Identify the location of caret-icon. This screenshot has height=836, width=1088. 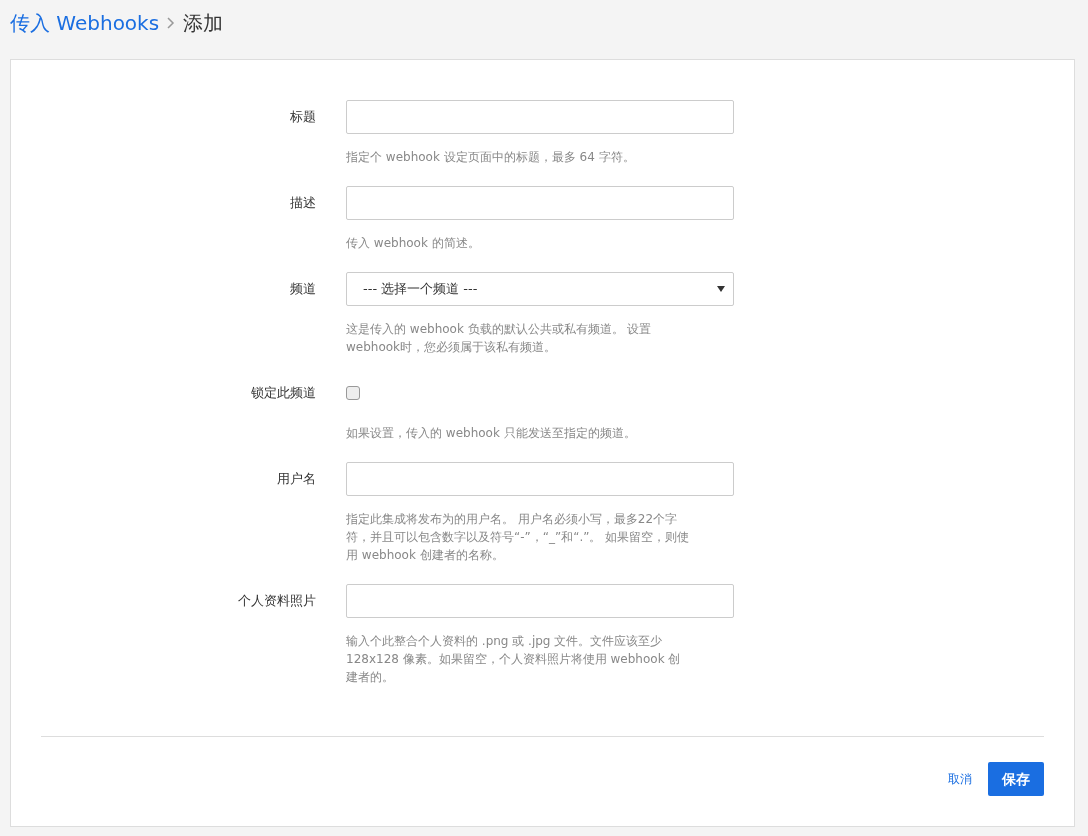
(721, 289).